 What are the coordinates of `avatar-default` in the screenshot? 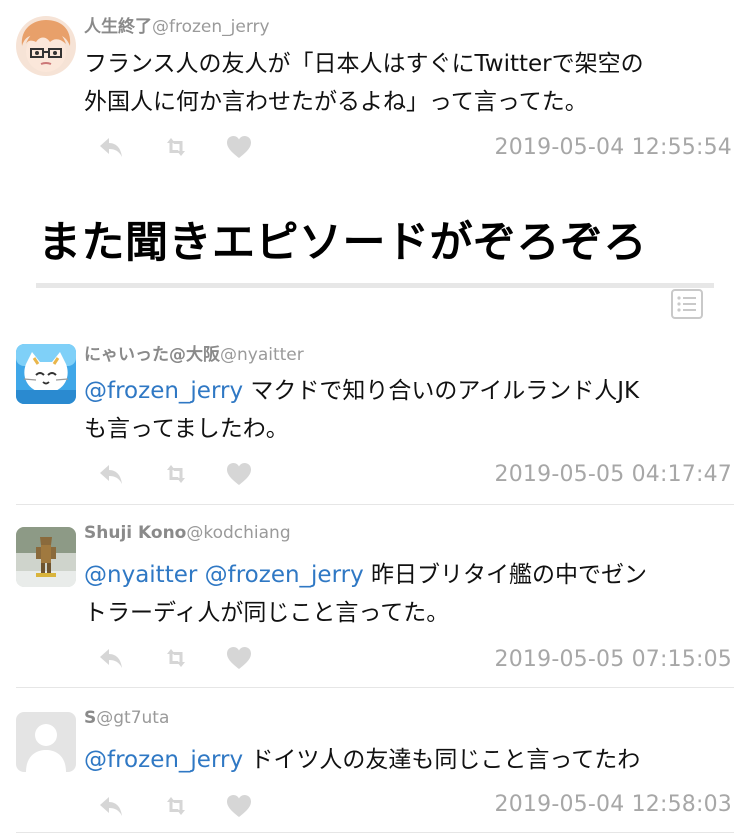 It's located at (46, 742).